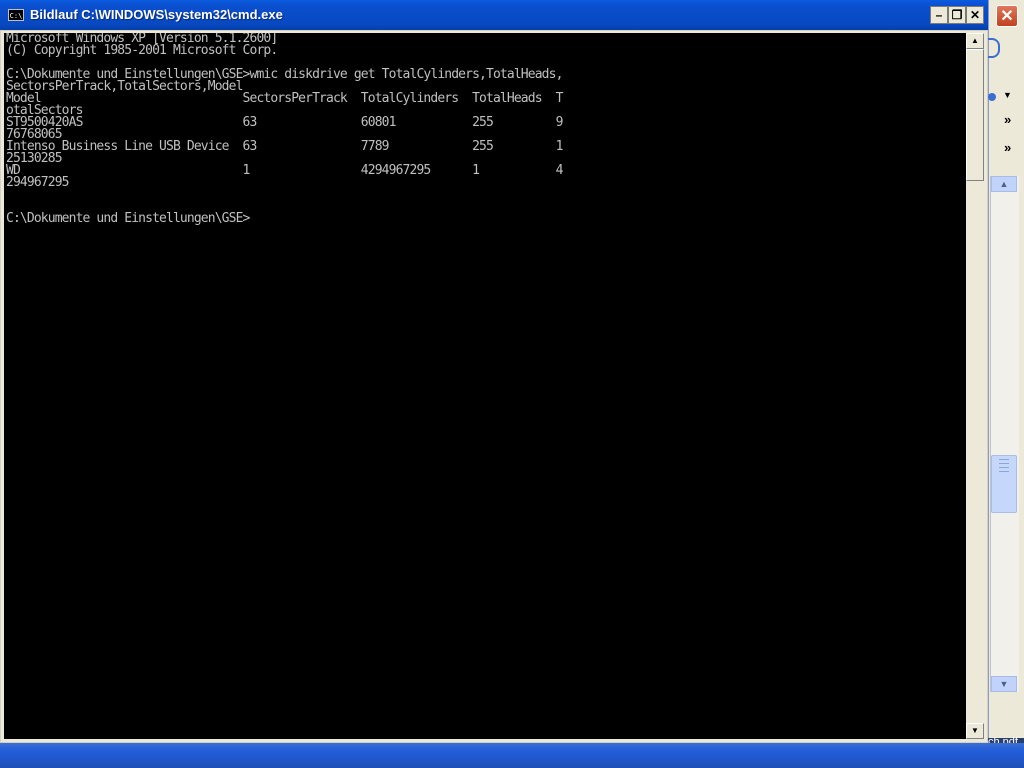 Image resolution: width=1024 pixels, height=768 pixels. I want to click on window-title: Bildlauf C:\WINDOWS\system32\cmd.exe, so click(156, 14).